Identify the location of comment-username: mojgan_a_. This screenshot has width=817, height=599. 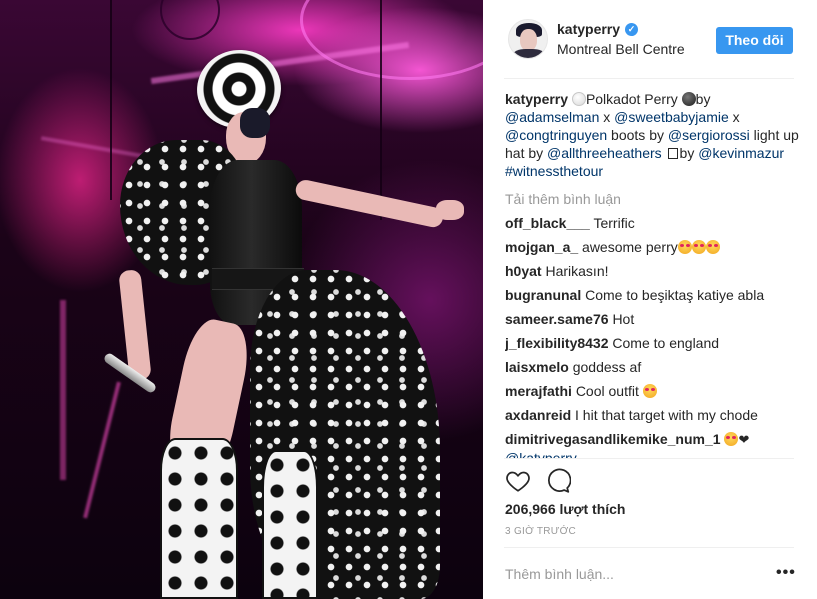
(541, 247).